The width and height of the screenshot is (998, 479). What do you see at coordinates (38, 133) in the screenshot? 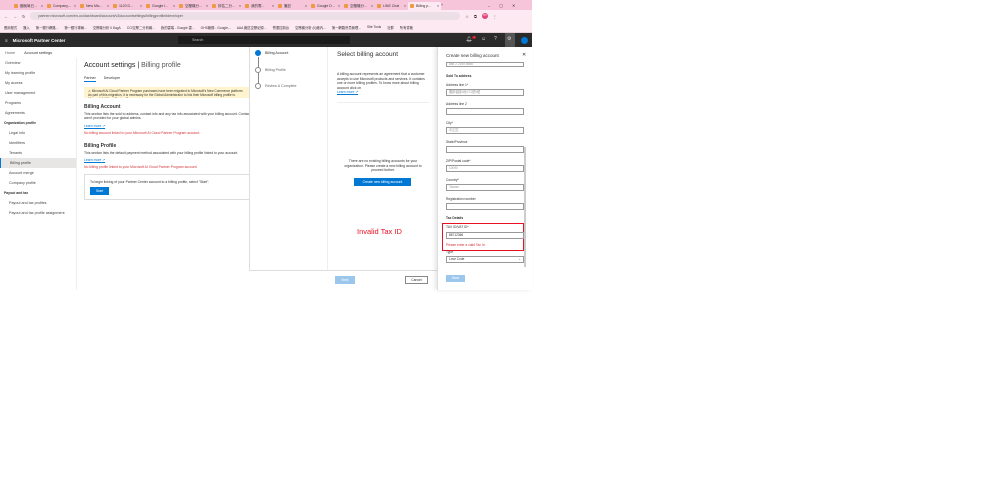
I see `nav-item: Legal info` at bounding box center [38, 133].